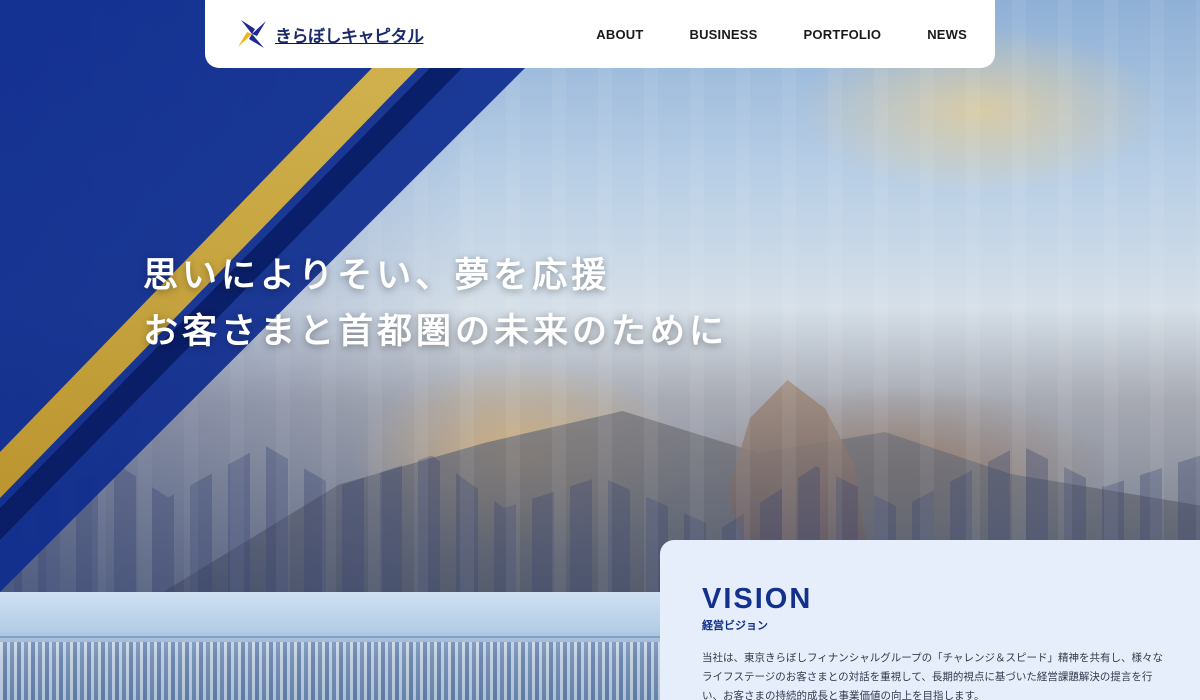 The height and width of the screenshot is (700, 1200). I want to click on cityscape-photo, so click(330, 646).